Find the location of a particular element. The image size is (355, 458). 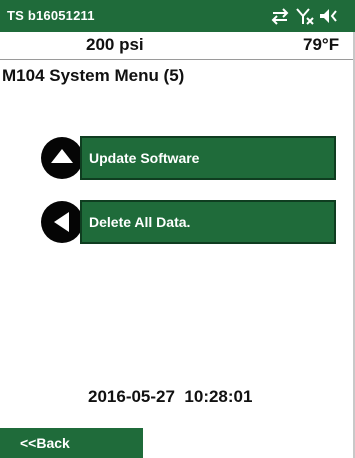

no-signal-icon is located at coordinates (305, 16).